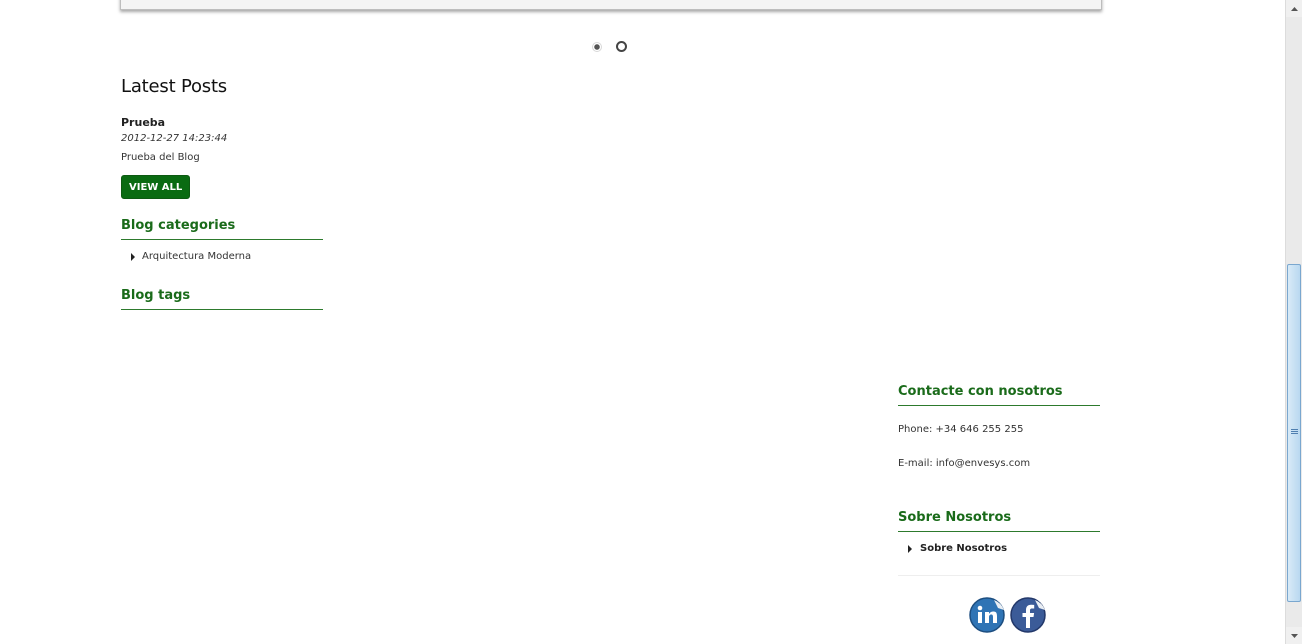 Image resolution: width=1302 pixels, height=644 pixels. Describe the element at coordinates (999, 575) in the screenshot. I see `footer-divider` at that location.